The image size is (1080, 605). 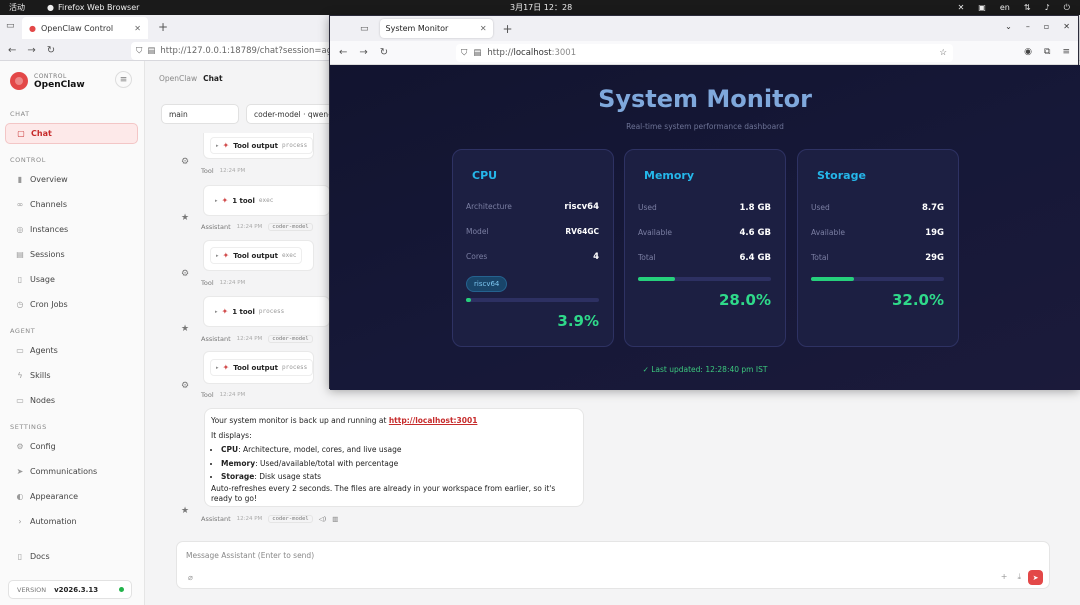 What do you see at coordinates (190, 577) in the screenshot?
I see `attach-icon: ⌀` at bounding box center [190, 577].